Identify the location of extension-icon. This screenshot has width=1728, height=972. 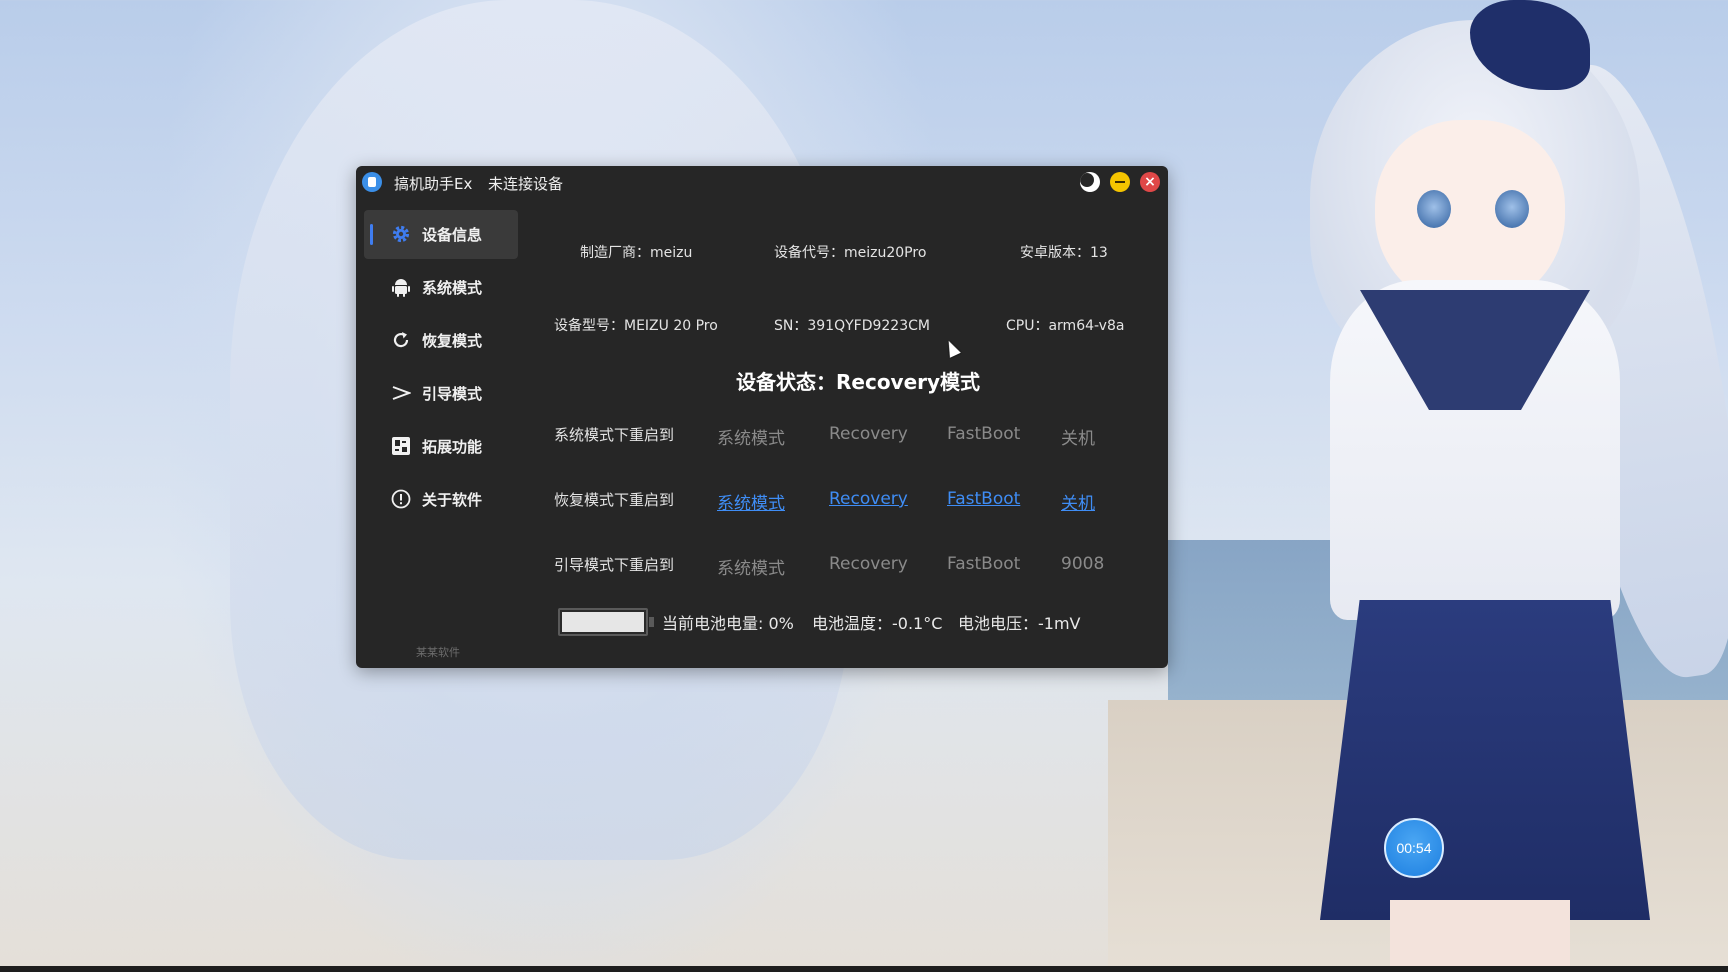
(401, 446).